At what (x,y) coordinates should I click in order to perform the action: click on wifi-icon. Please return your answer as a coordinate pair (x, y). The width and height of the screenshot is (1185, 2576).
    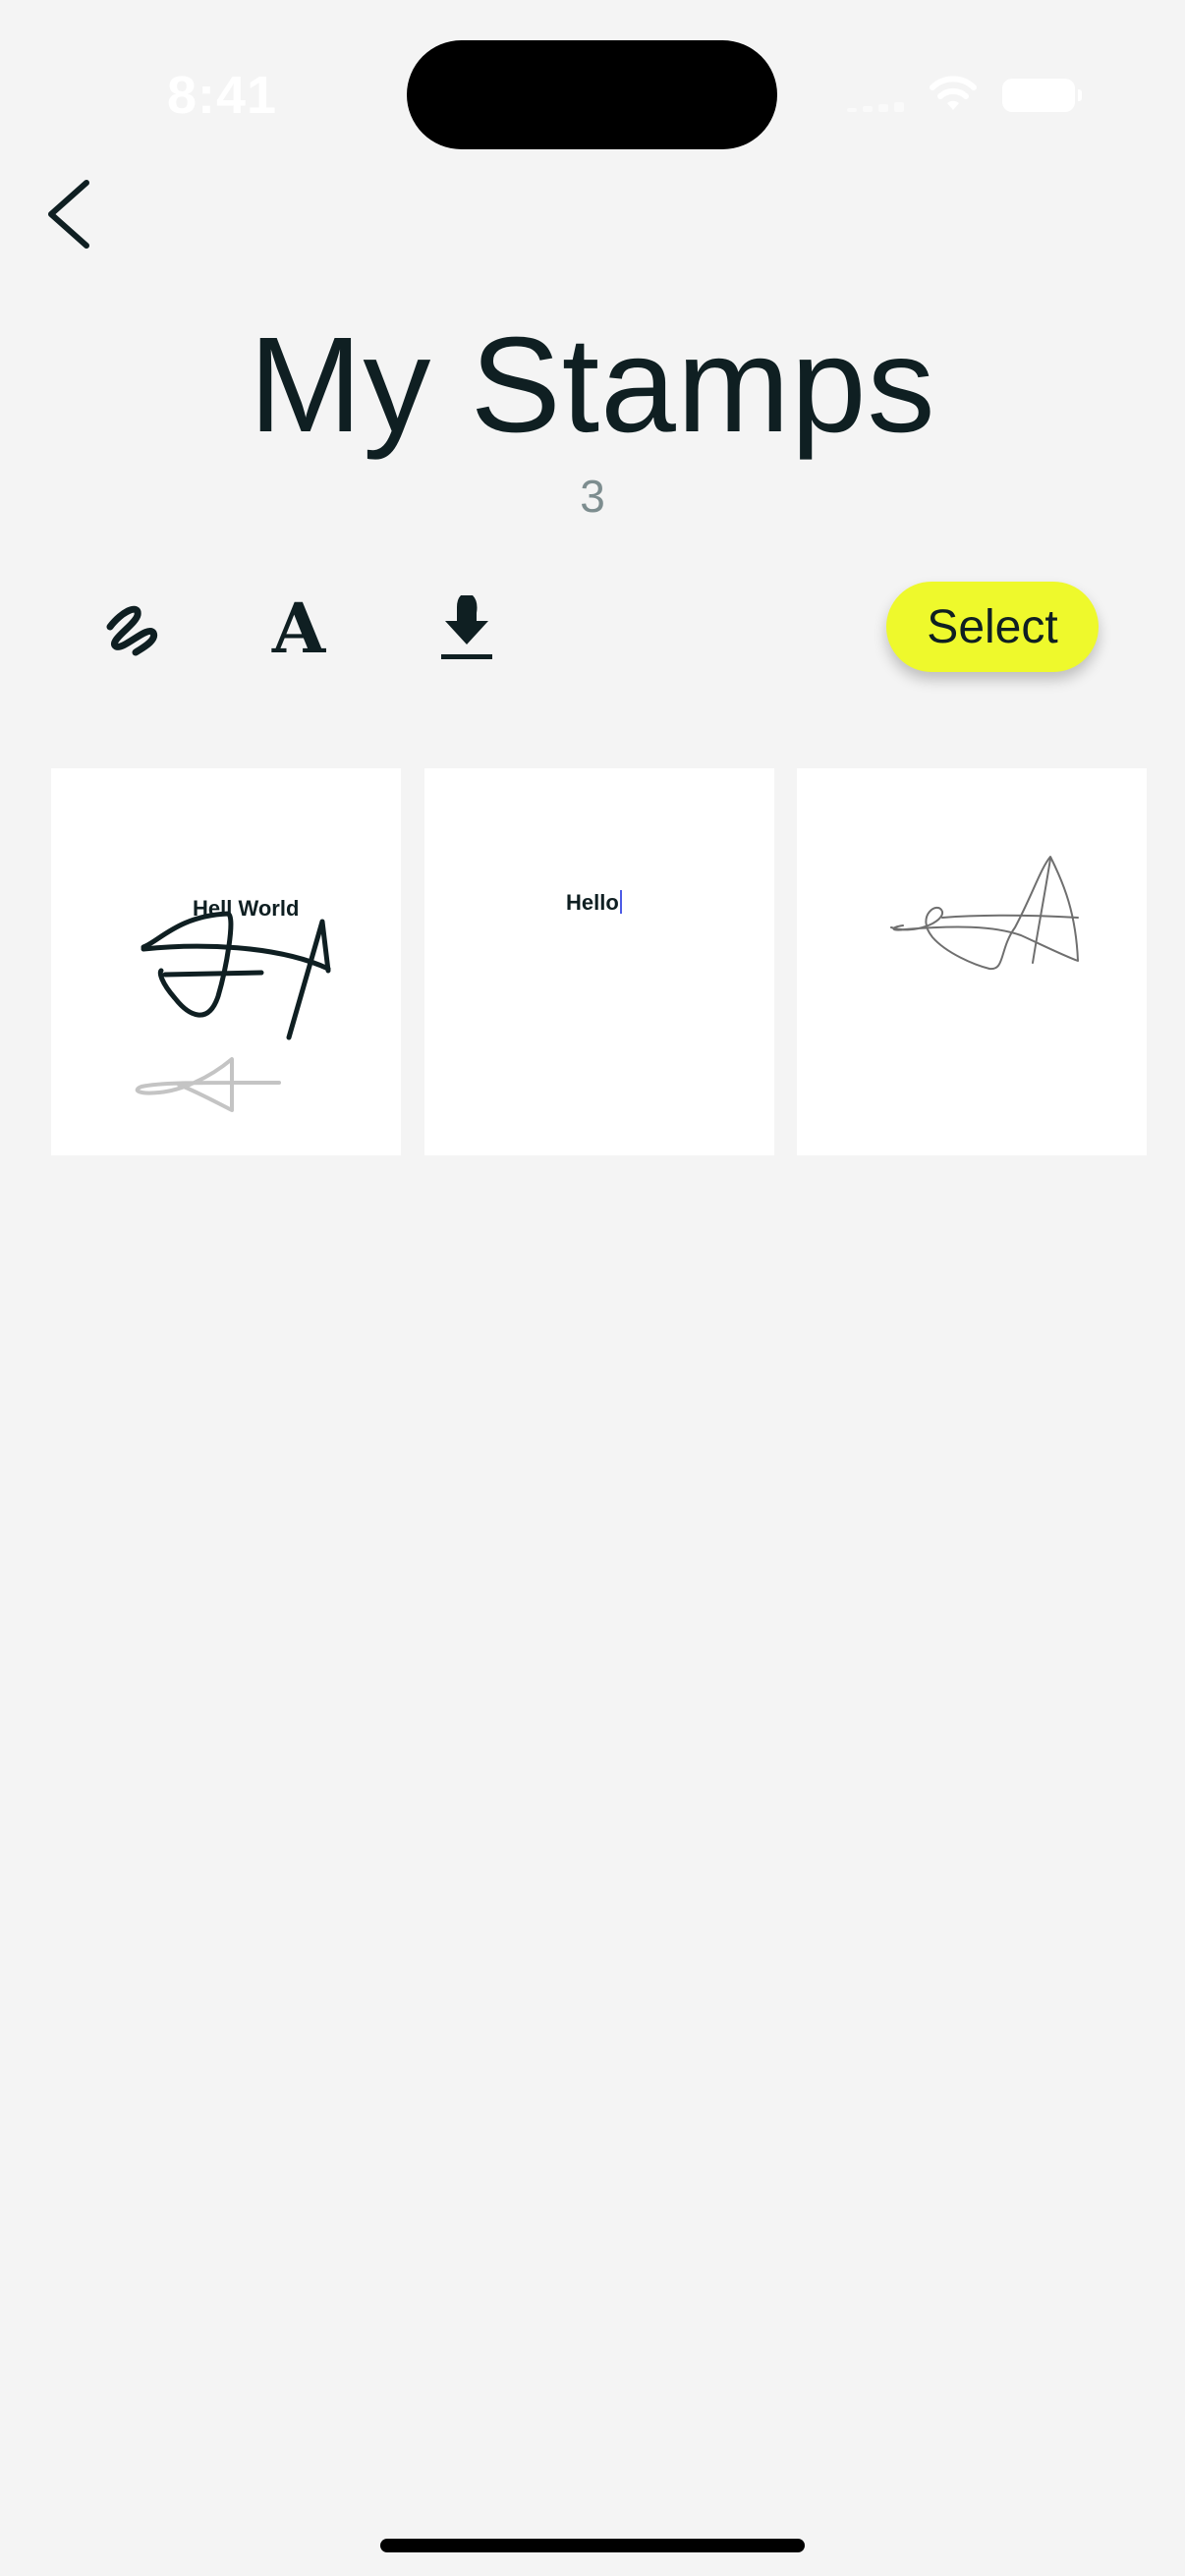
    Looking at the image, I should click on (954, 94).